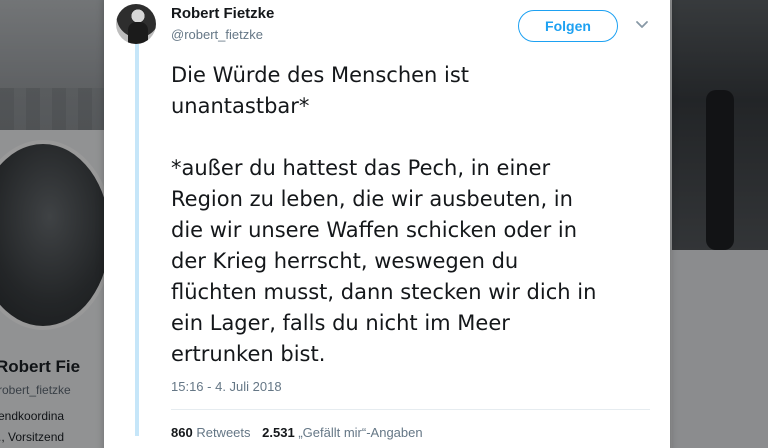  Describe the element at coordinates (137, 240) in the screenshot. I see `thread-line` at that location.